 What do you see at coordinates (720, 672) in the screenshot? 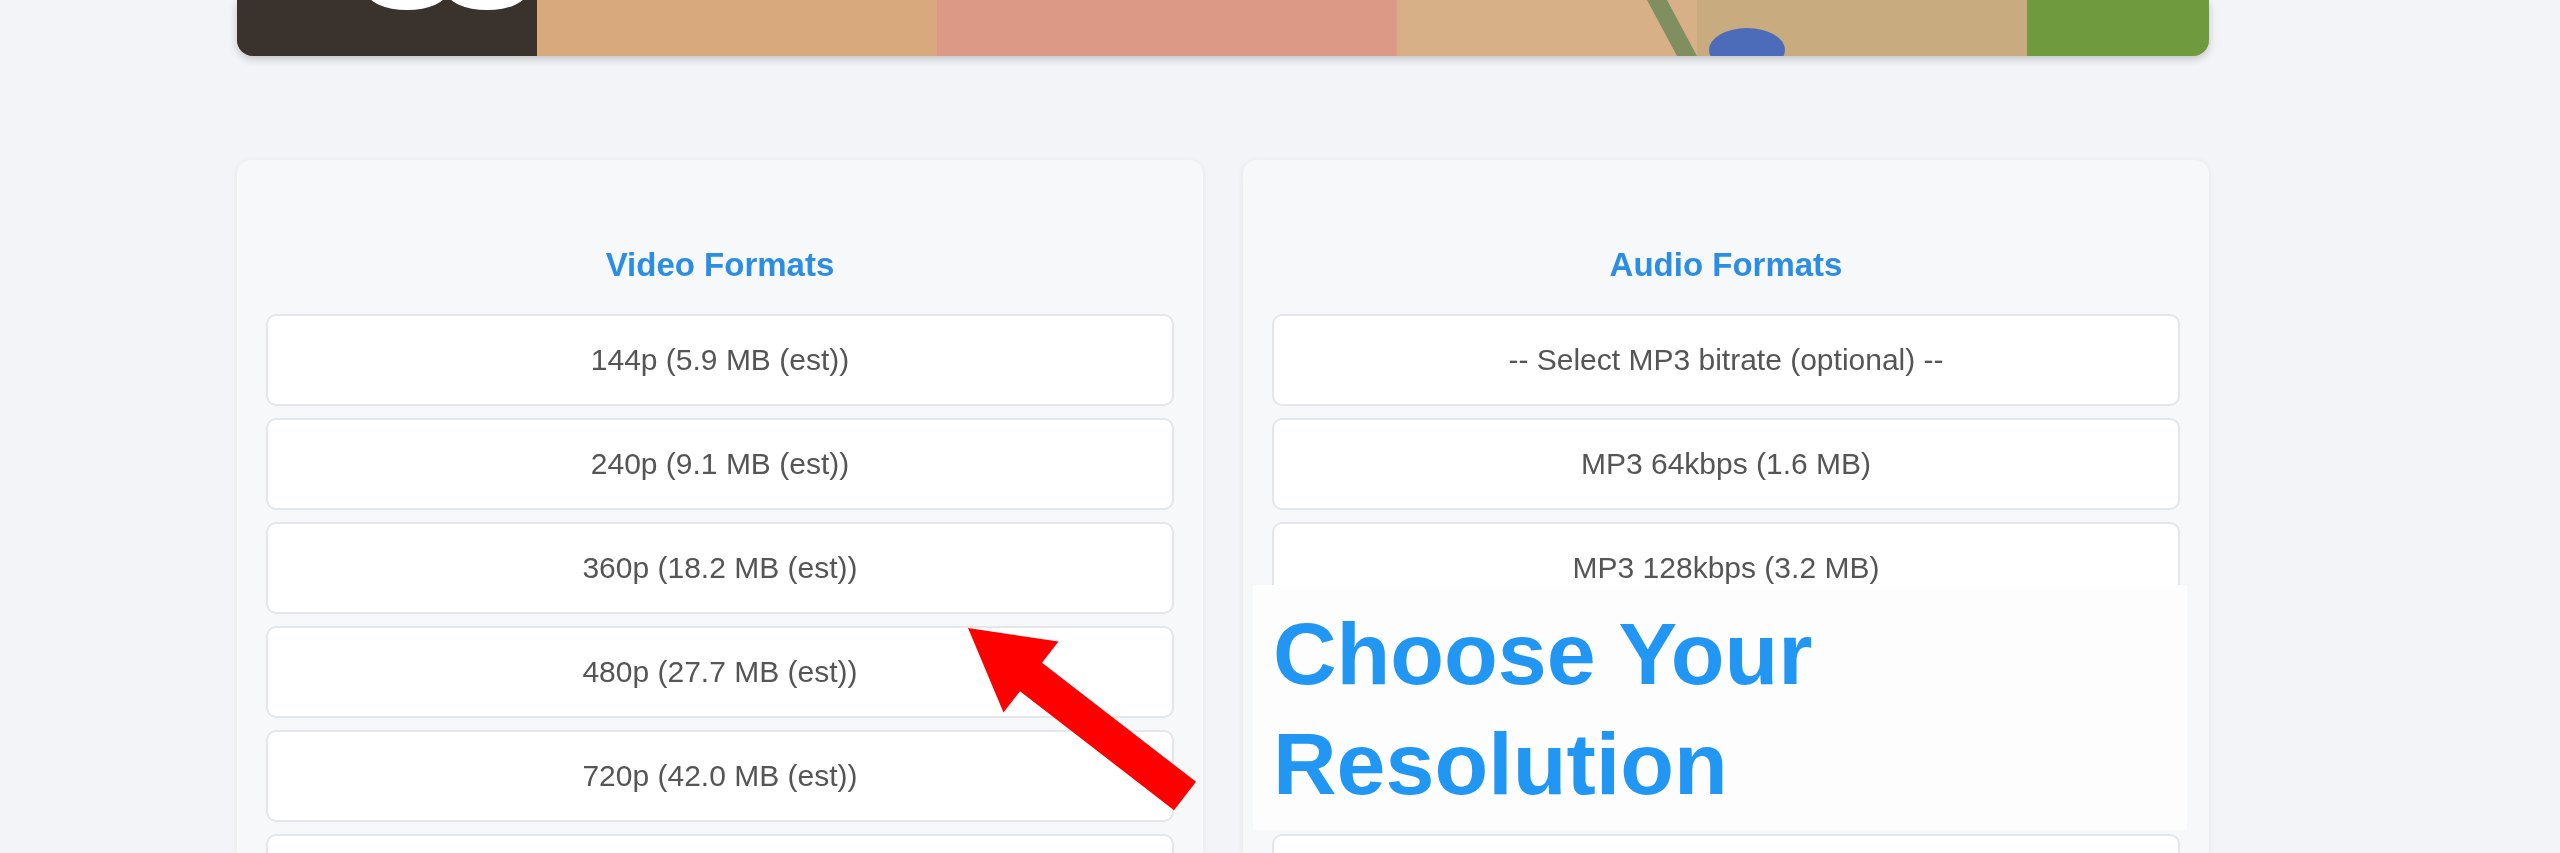
I see `format-option: 480p (27.7 MB (est))` at bounding box center [720, 672].